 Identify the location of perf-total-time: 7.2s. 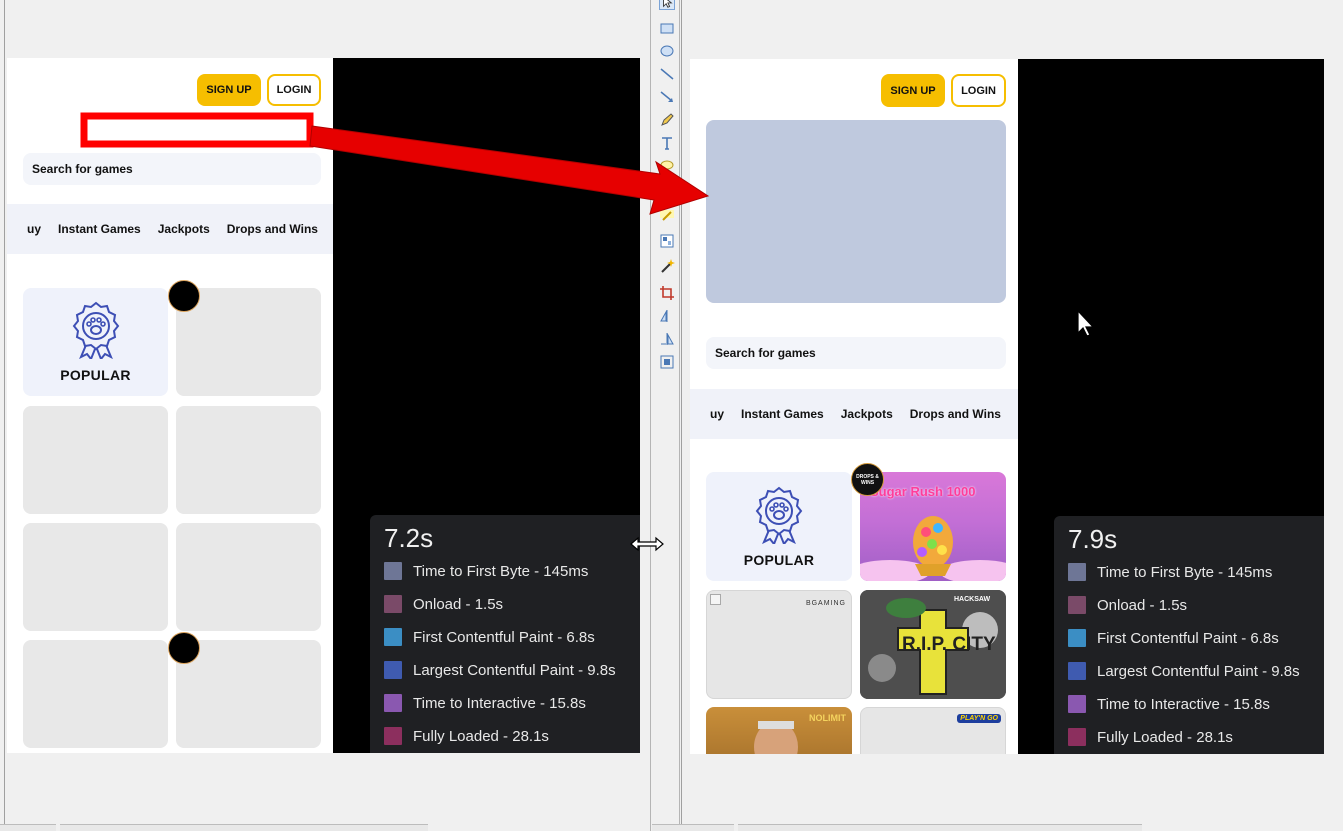
(409, 538).